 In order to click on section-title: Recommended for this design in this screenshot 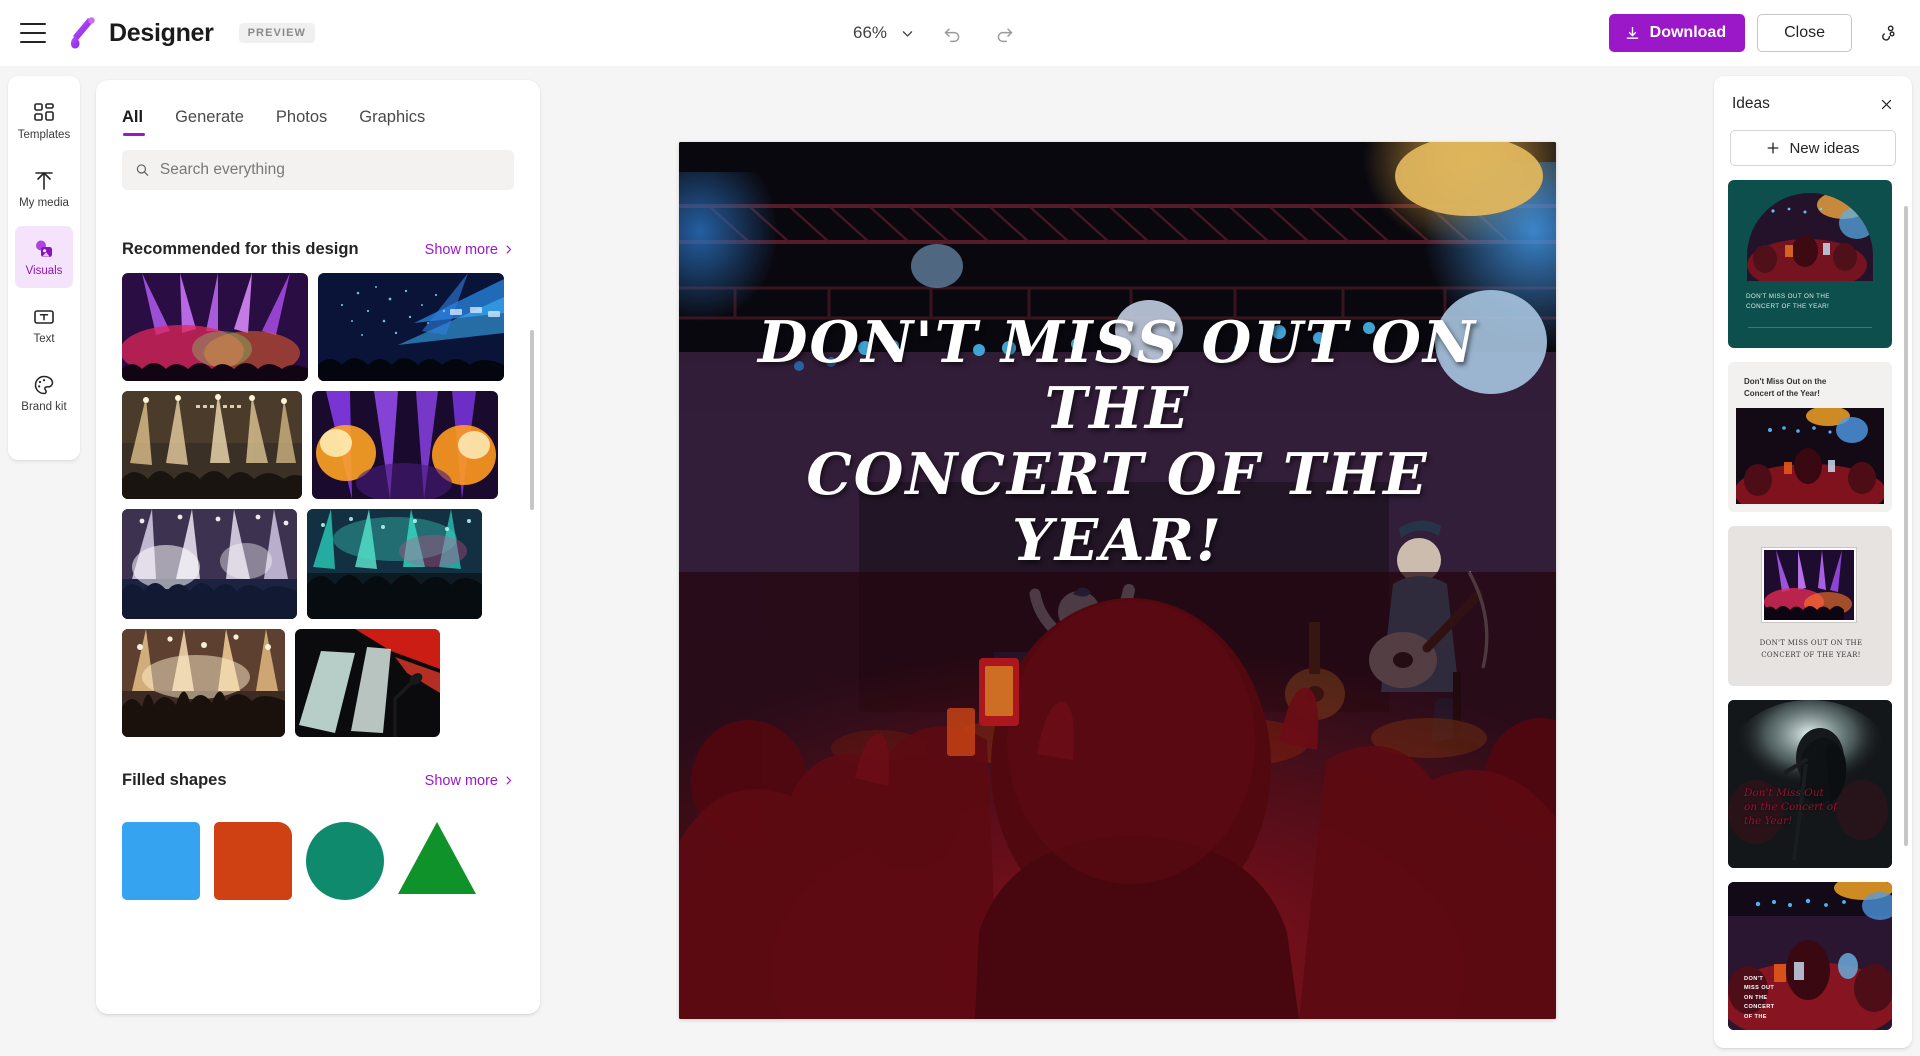, I will do `click(240, 249)`.